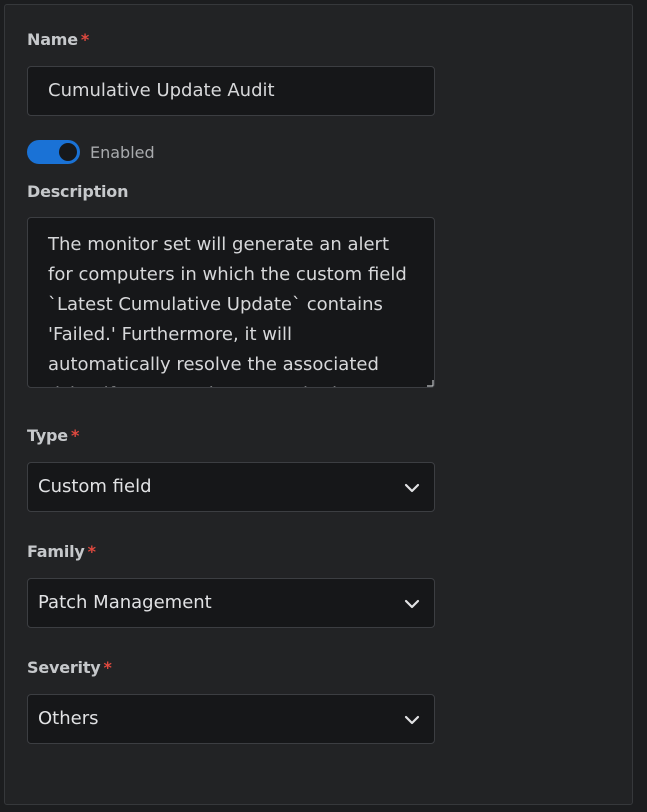 The width and height of the screenshot is (647, 812). I want to click on type-label: Type *, so click(53, 435).